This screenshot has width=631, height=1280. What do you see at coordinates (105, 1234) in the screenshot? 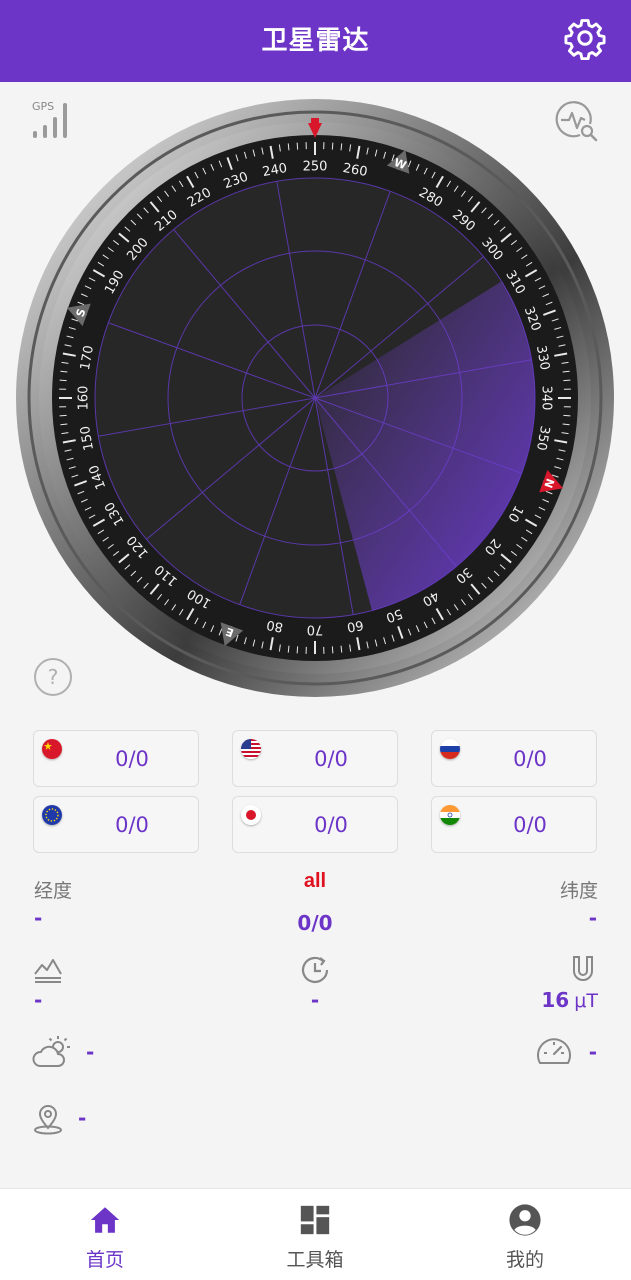
I see `nav-item-home: 首页` at bounding box center [105, 1234].